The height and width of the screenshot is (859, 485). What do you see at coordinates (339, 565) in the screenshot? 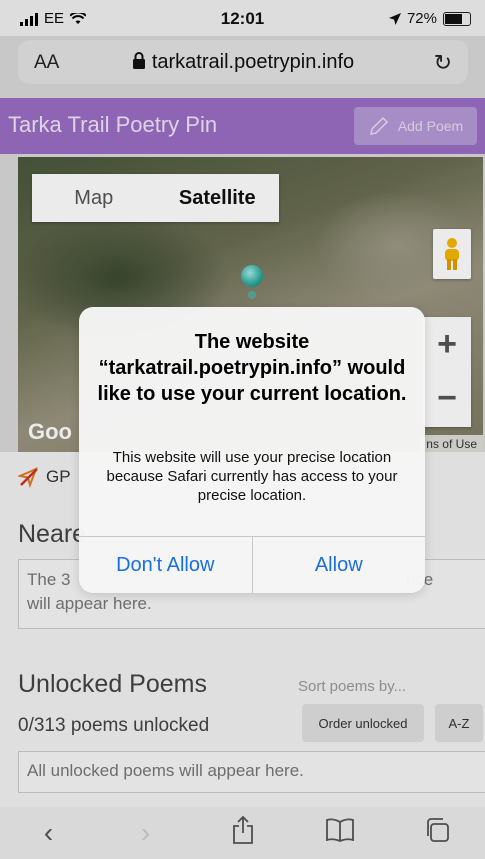
I see `allow-button: Allow` at bounding box center [339, 565].